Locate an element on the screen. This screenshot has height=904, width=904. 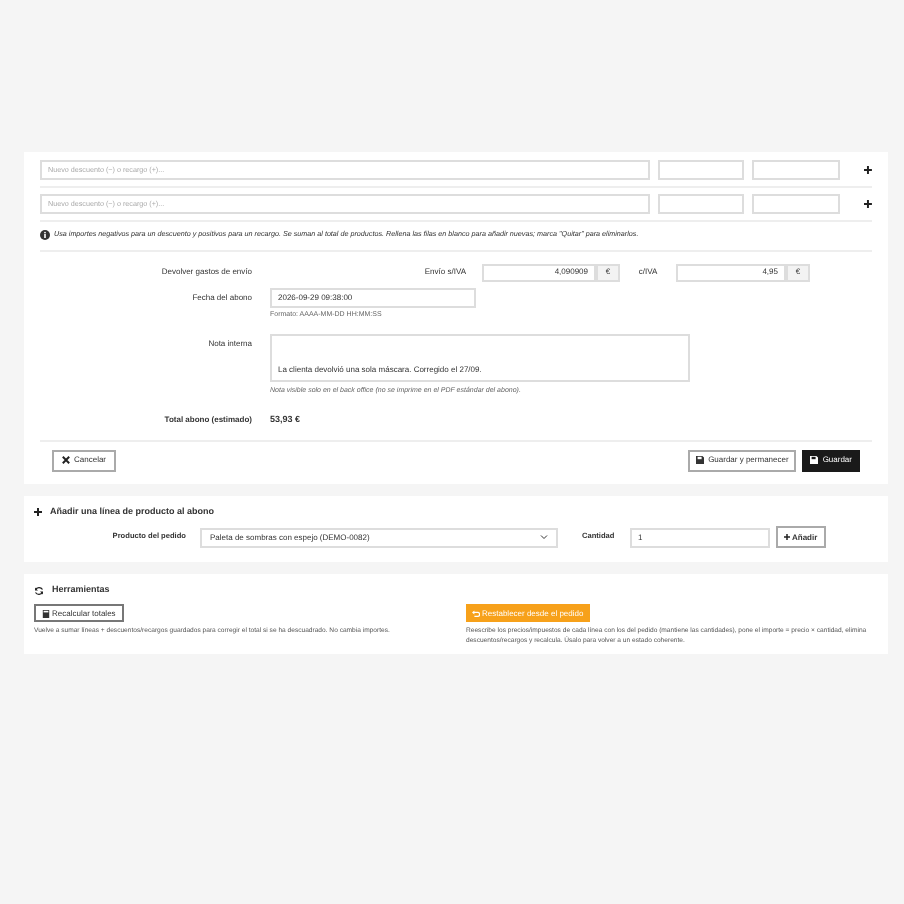
info-icon is located at coordinates (45, 235).